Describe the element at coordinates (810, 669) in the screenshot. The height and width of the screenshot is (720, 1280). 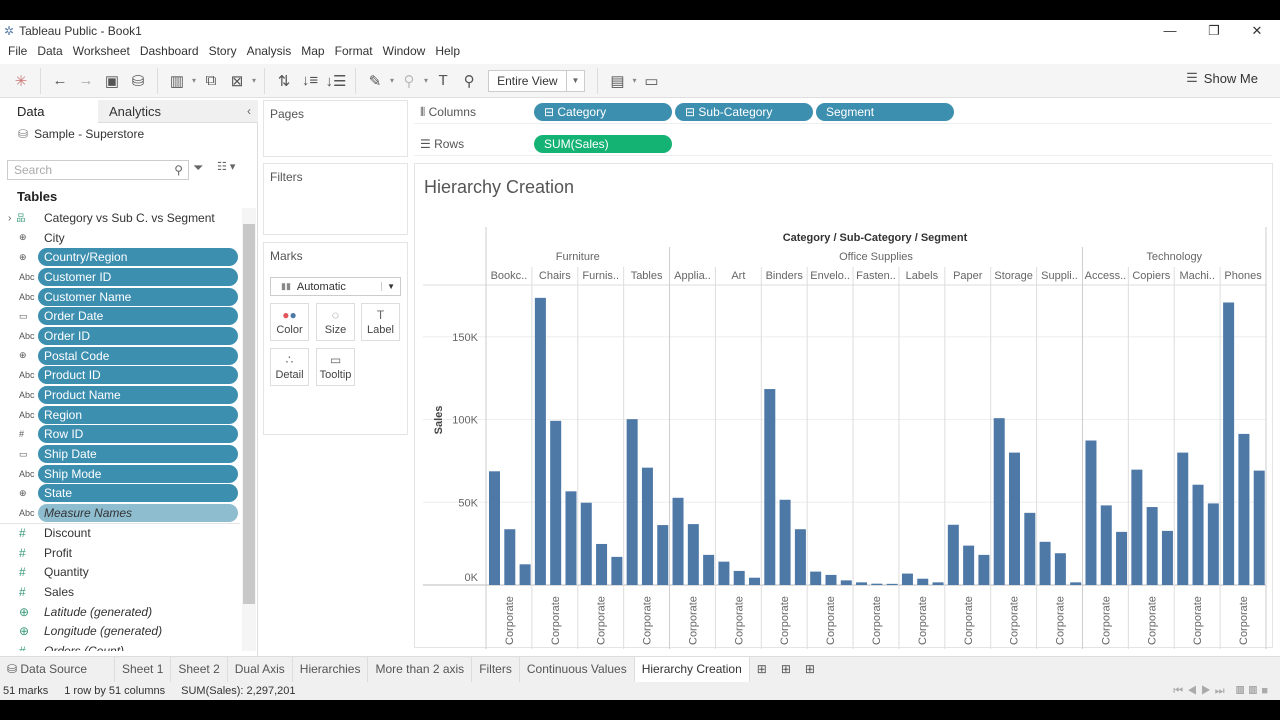
I see `new-story-icon: ⊞` at that location.